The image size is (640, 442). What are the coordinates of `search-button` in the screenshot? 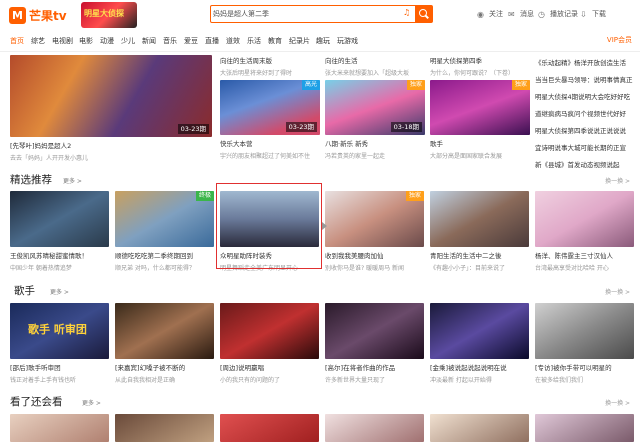 It's located at (423, 14).